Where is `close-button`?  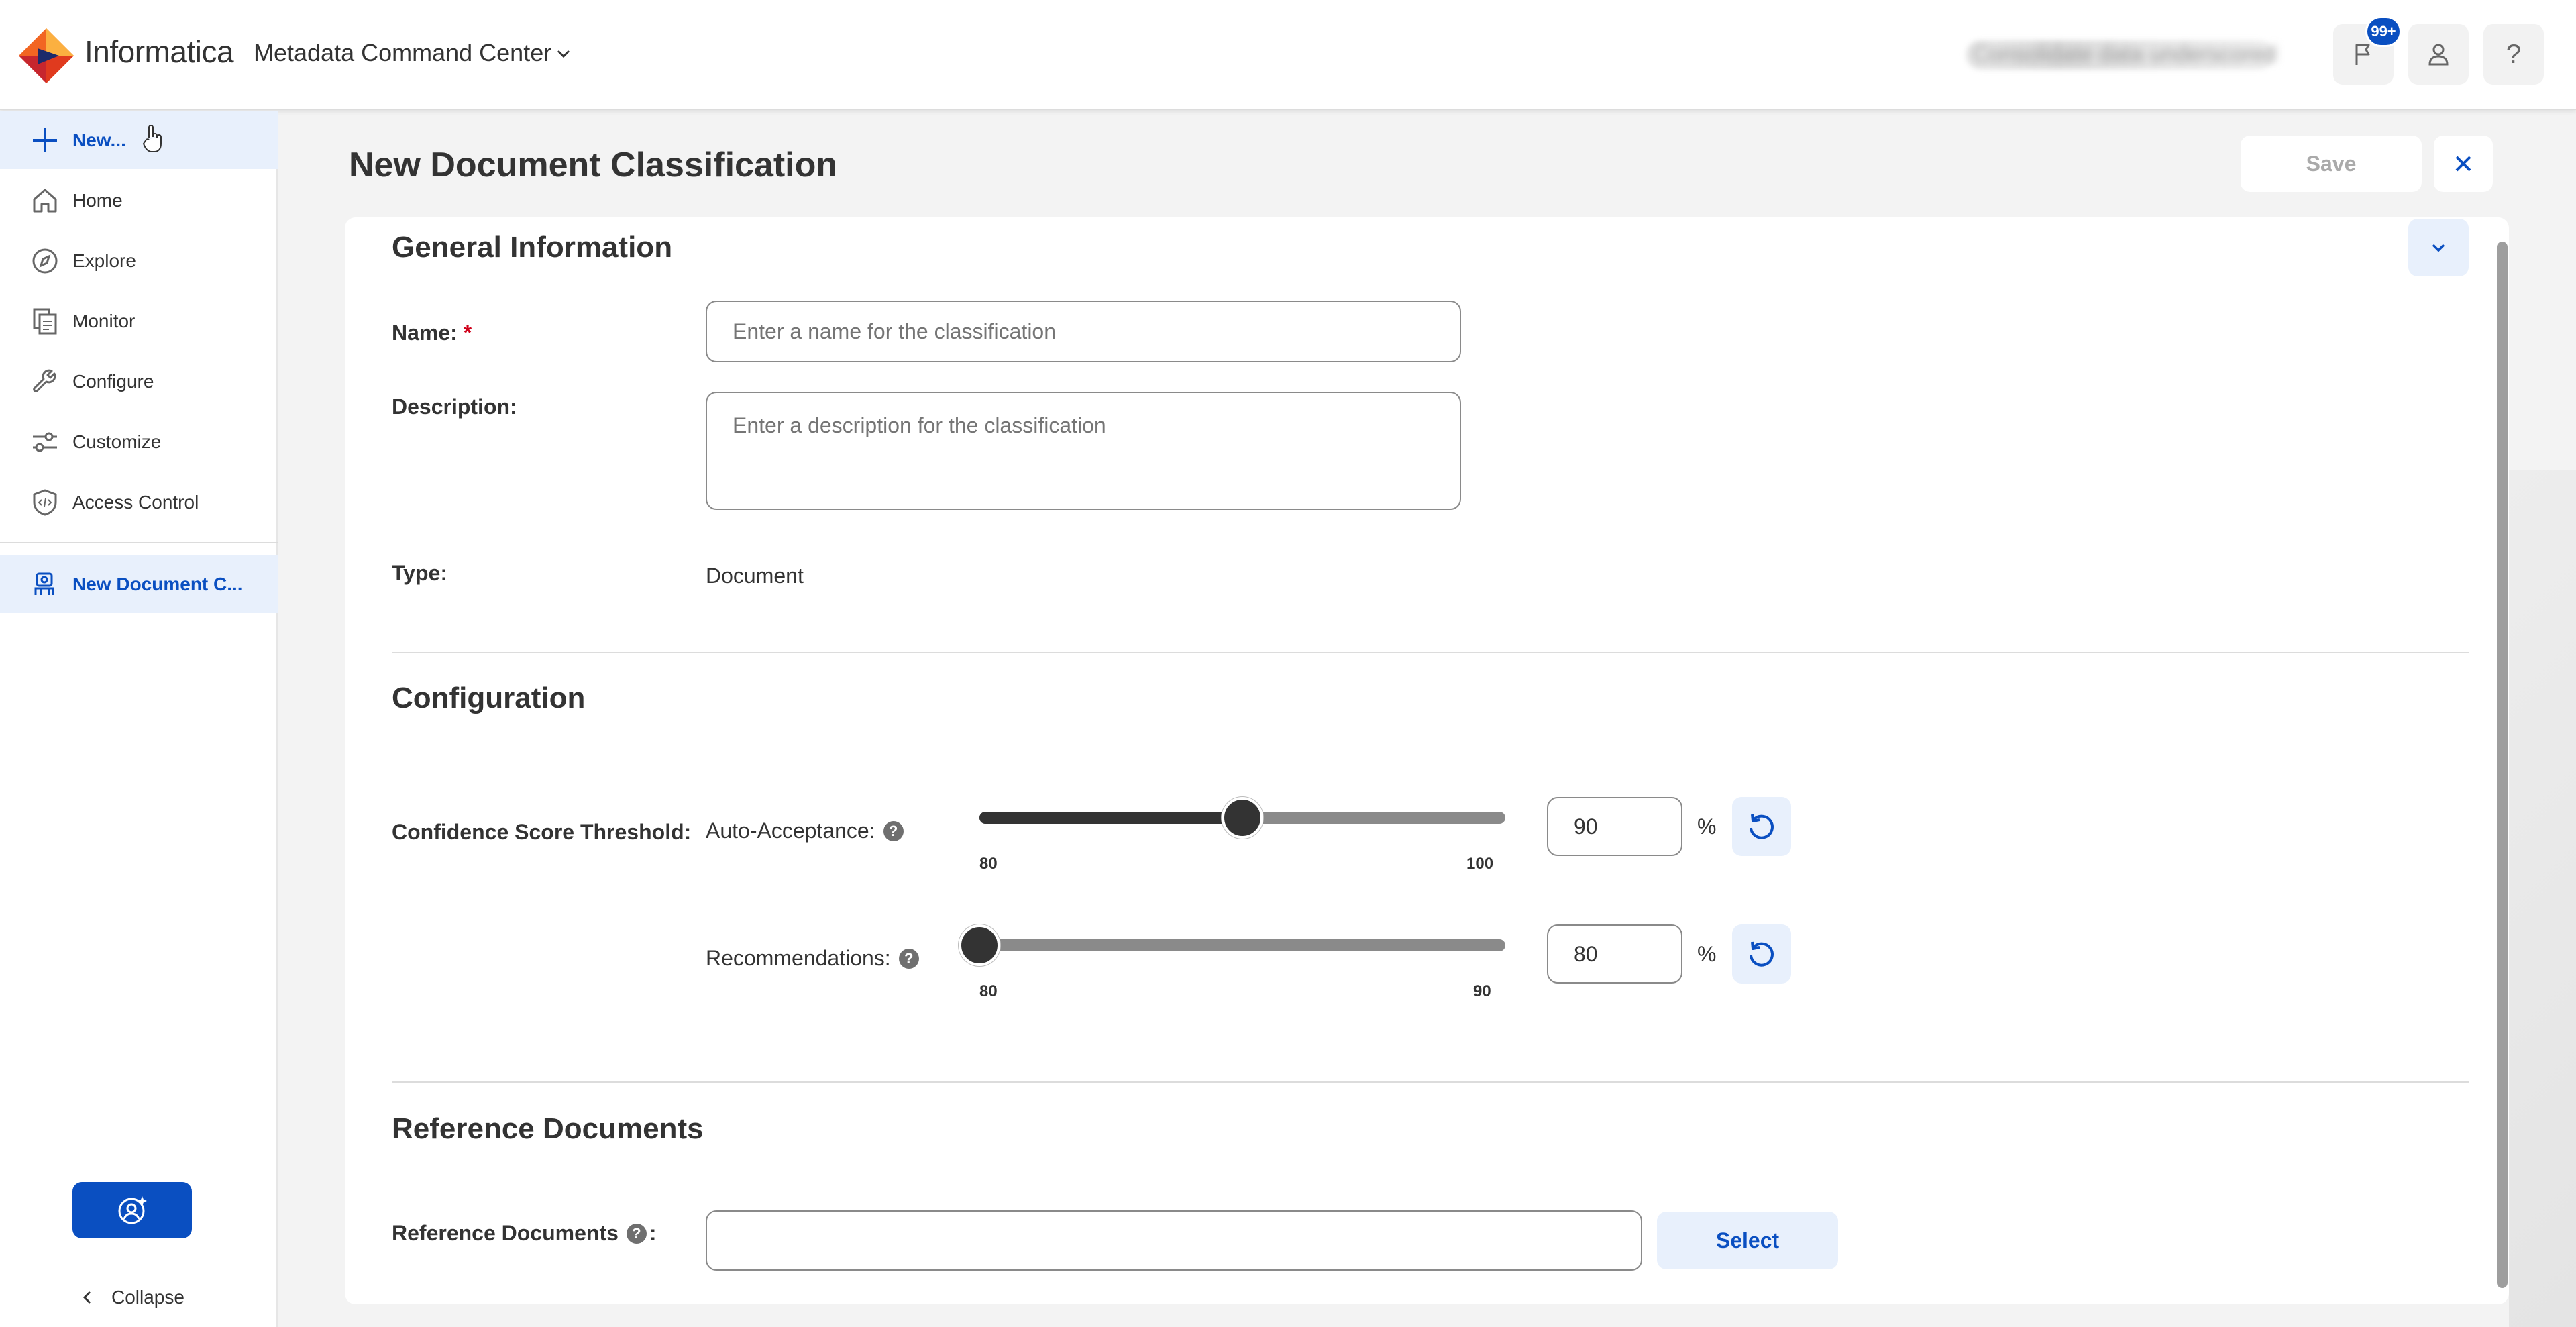
close-button is located at coordinates (2463, 164).